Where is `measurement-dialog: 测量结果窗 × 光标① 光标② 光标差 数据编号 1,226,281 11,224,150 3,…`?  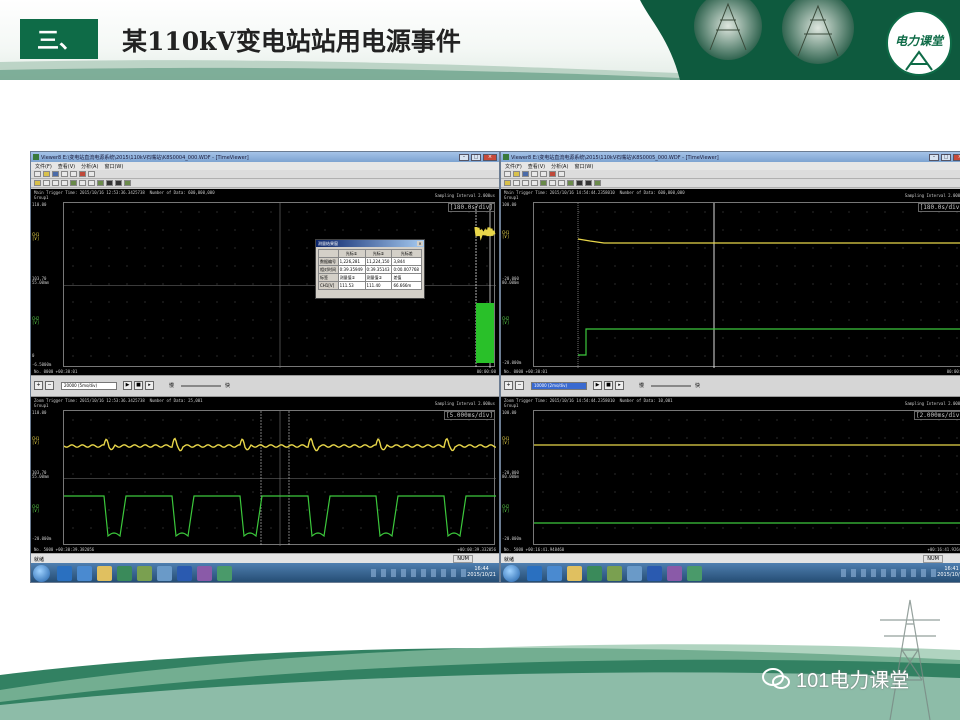 measurement-dialog: 测量结果窗 × 光标① 光标② 光标差 数据编号 1,226,281 11,224,150 3,… is located at coordinates (370, 269).